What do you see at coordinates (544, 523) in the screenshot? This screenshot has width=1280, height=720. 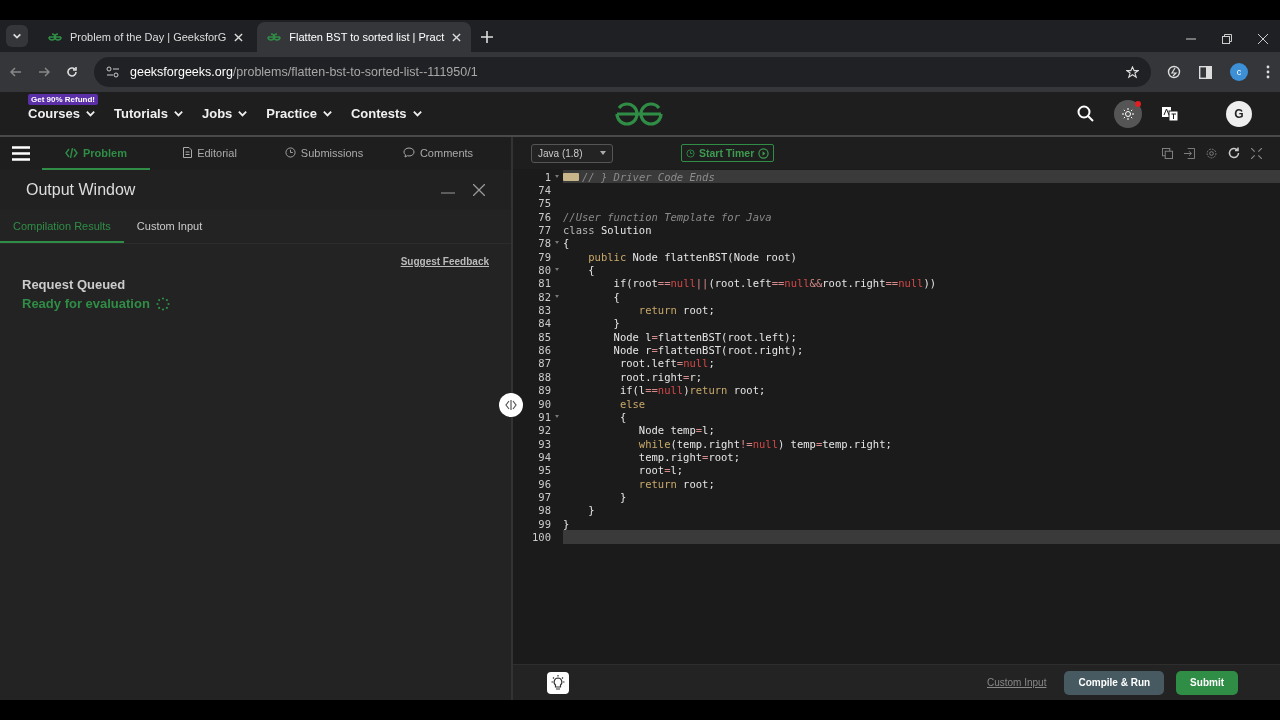 I see `line-number: 99` at bounding box center [544, 523].